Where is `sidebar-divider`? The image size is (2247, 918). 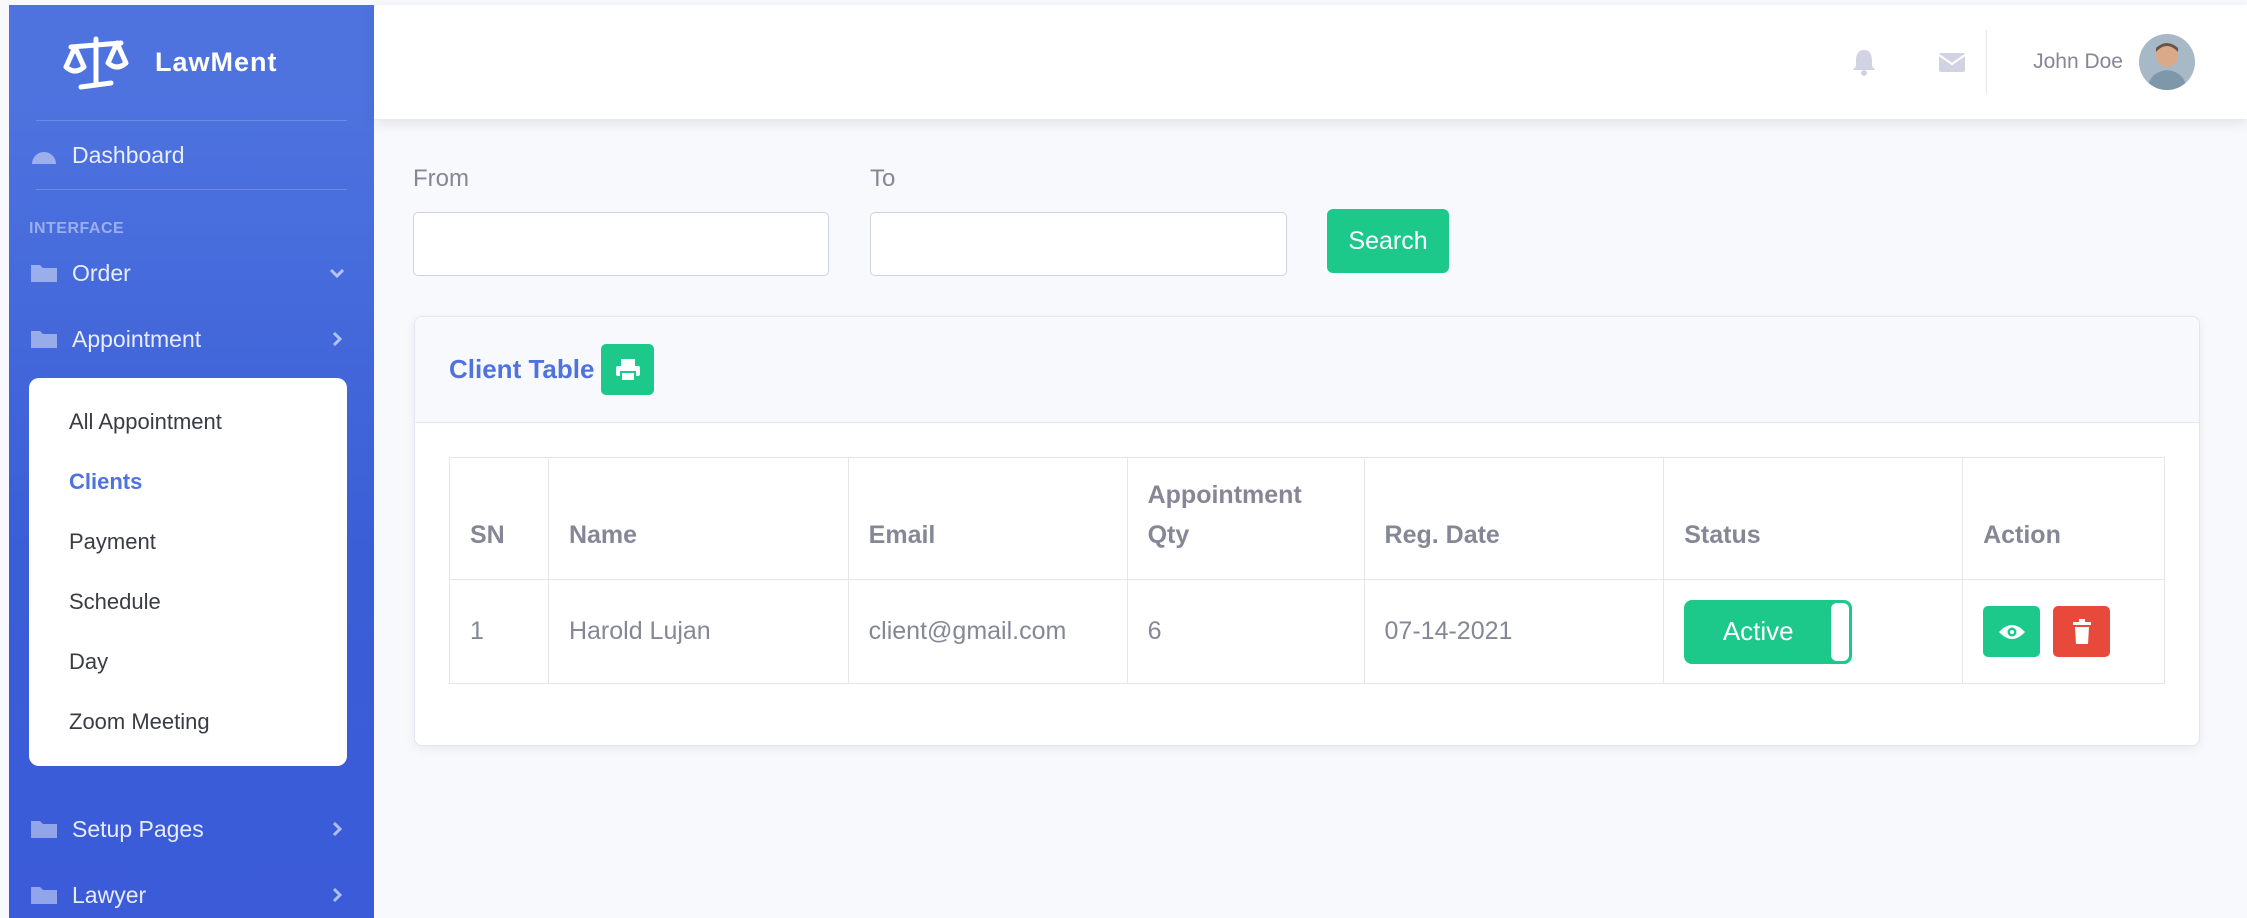 sidebar-divider is located at coordinates (191, 189).